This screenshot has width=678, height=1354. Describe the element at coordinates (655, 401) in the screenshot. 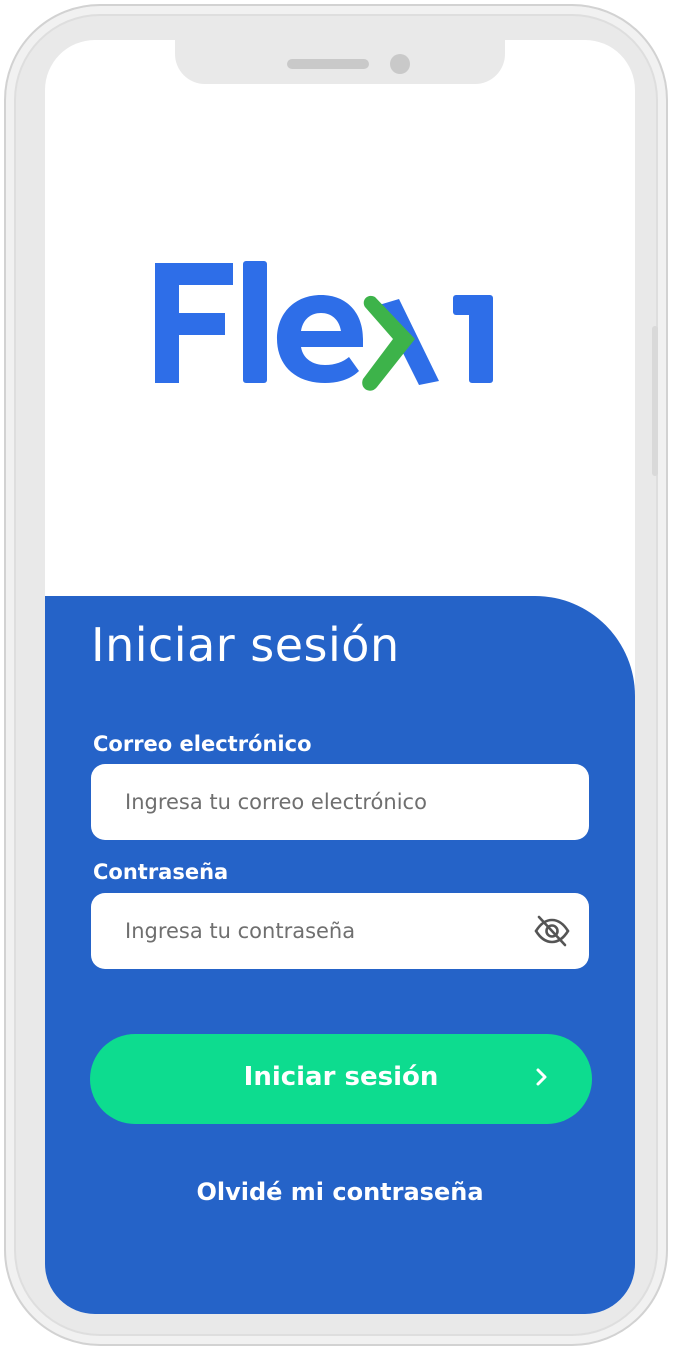

I see `phone-side-button` at that location.